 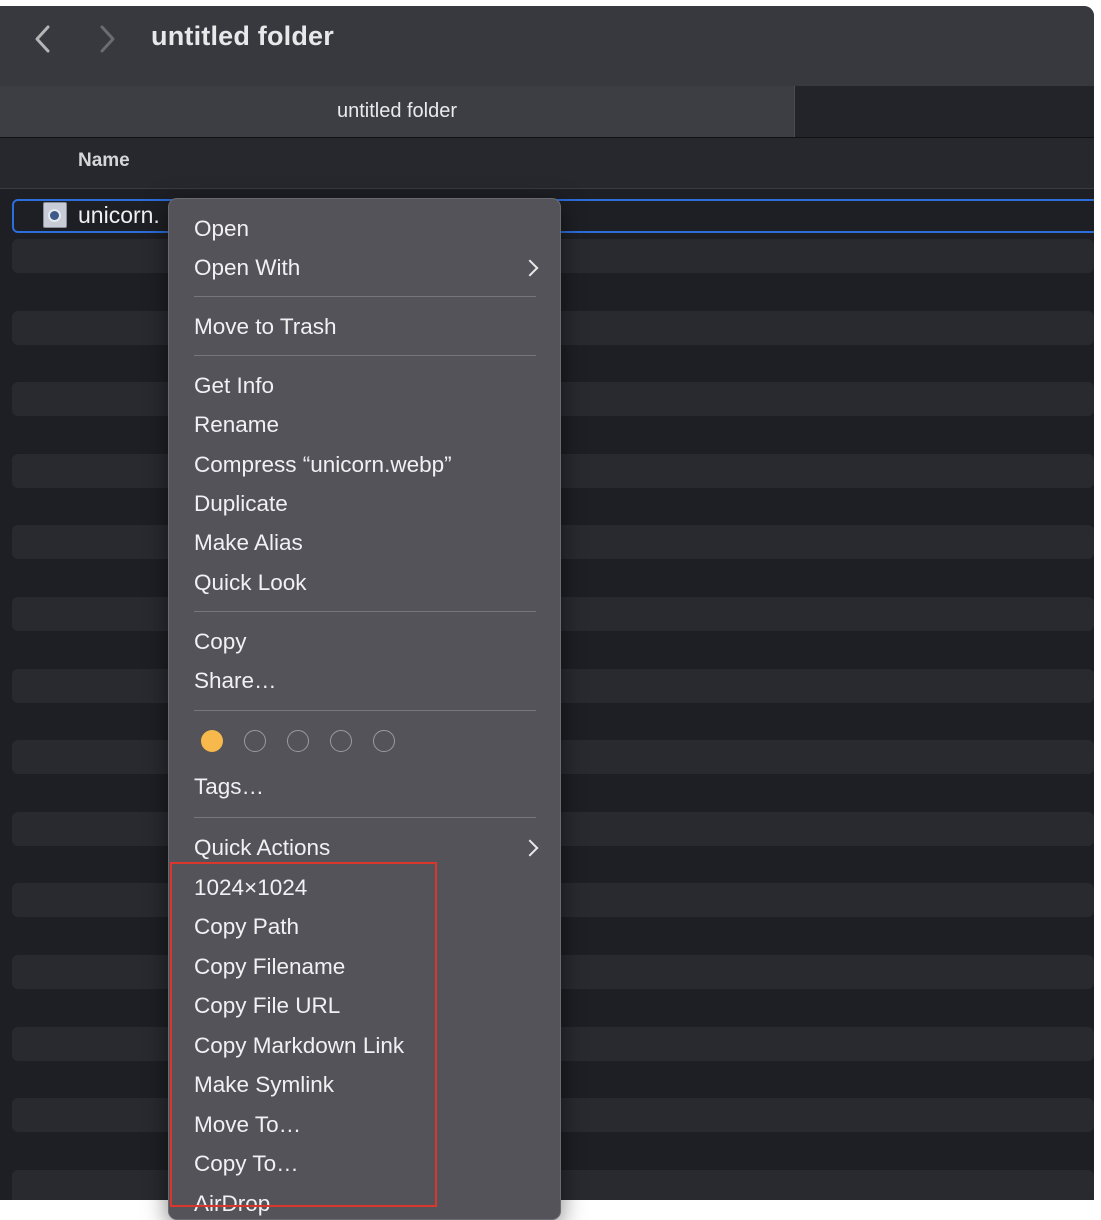 I want to click on menu-item-copy: Copy, so click(x=220, y=642).